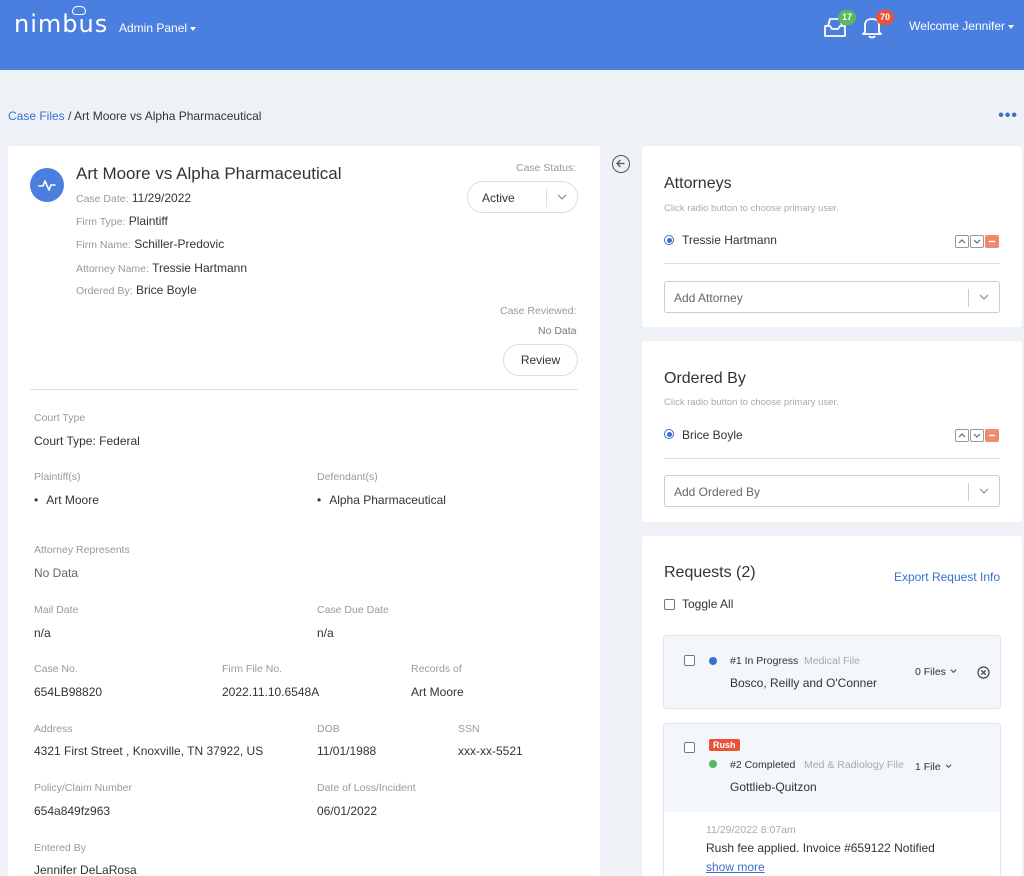  What do you see at coordinates (751, 830) in the screenshot?
I see `note-timestamp: 11/29/2022 8:07am` at bounding box center [751, 830].